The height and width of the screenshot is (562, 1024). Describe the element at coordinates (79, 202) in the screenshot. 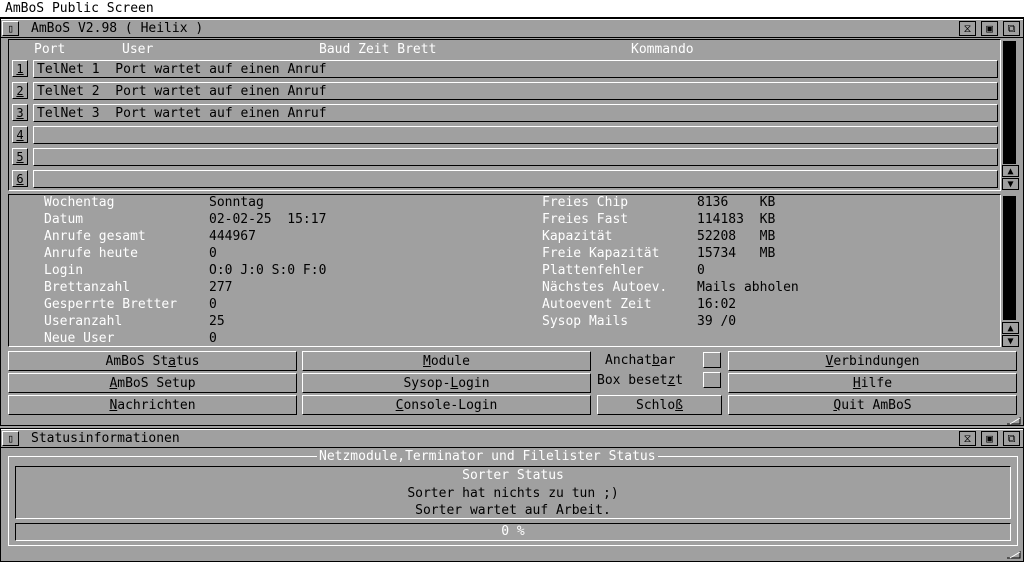

I see `info-label: Wochentag` at that location.